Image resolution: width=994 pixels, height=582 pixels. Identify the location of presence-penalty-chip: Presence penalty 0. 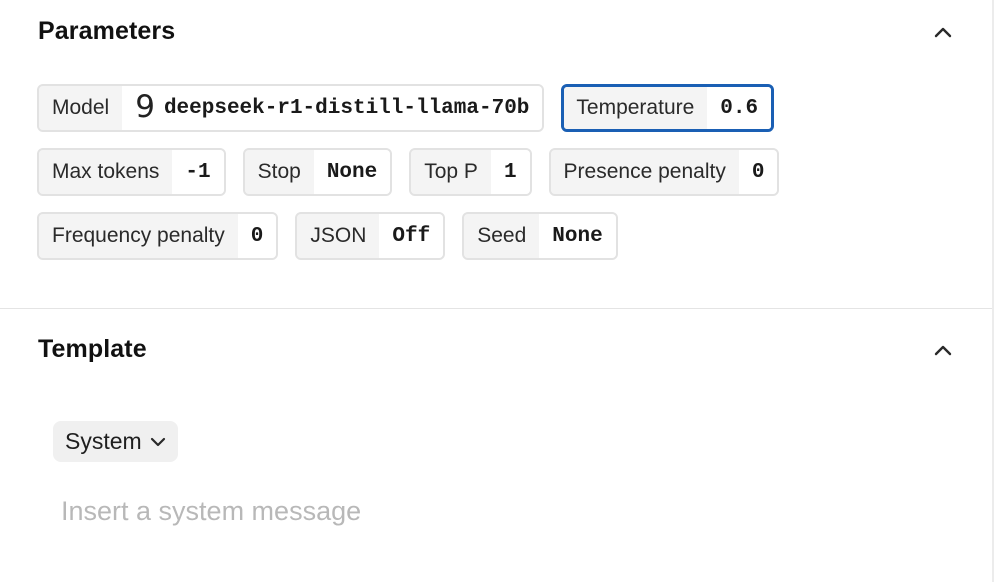
(664, 172).